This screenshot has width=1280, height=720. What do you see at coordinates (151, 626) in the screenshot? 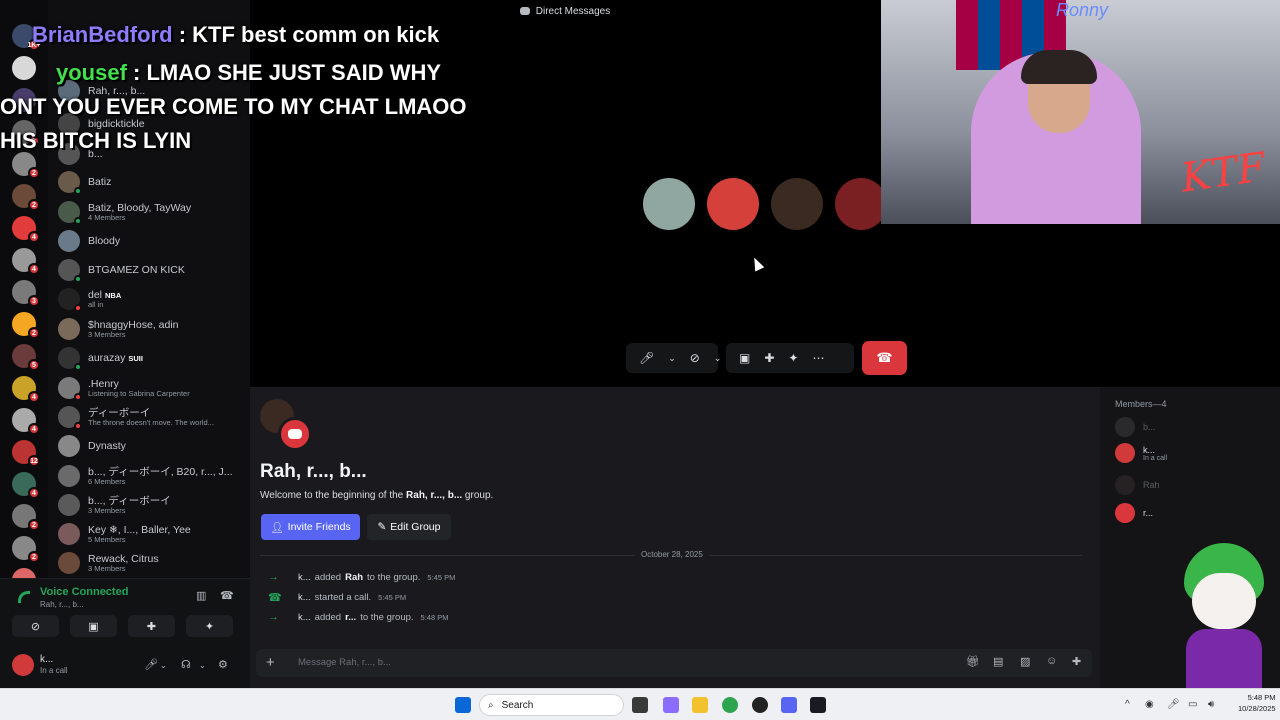
I see `activities-button: ✚` at bounding box center [151, 626].